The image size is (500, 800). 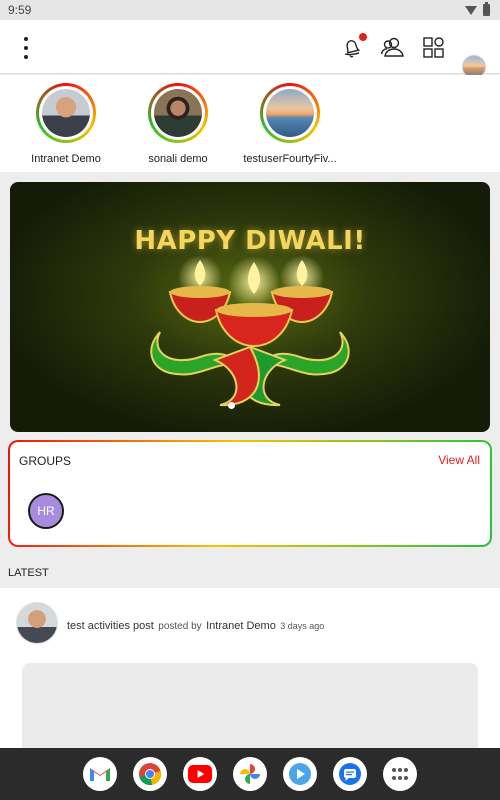 I want to click on app-dock, so click(x=250, y=774).